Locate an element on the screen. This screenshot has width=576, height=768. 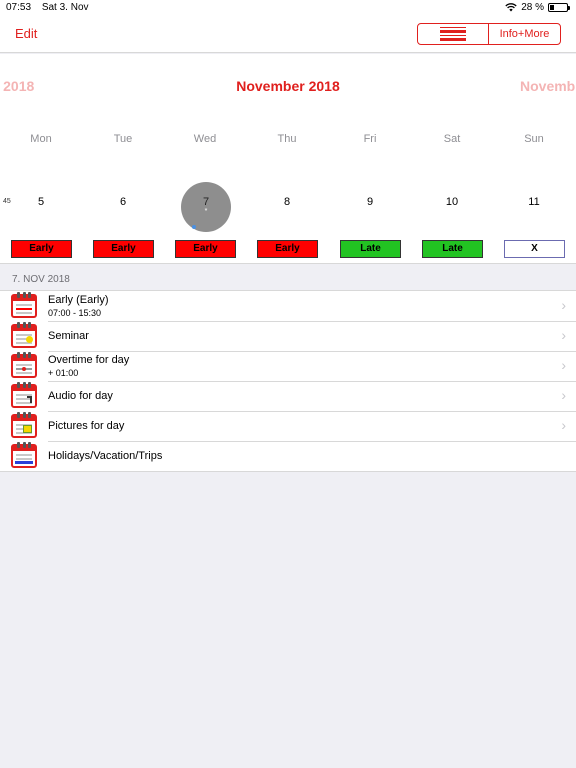
calendar-holidays-icon is located at coordinates (24, 455).